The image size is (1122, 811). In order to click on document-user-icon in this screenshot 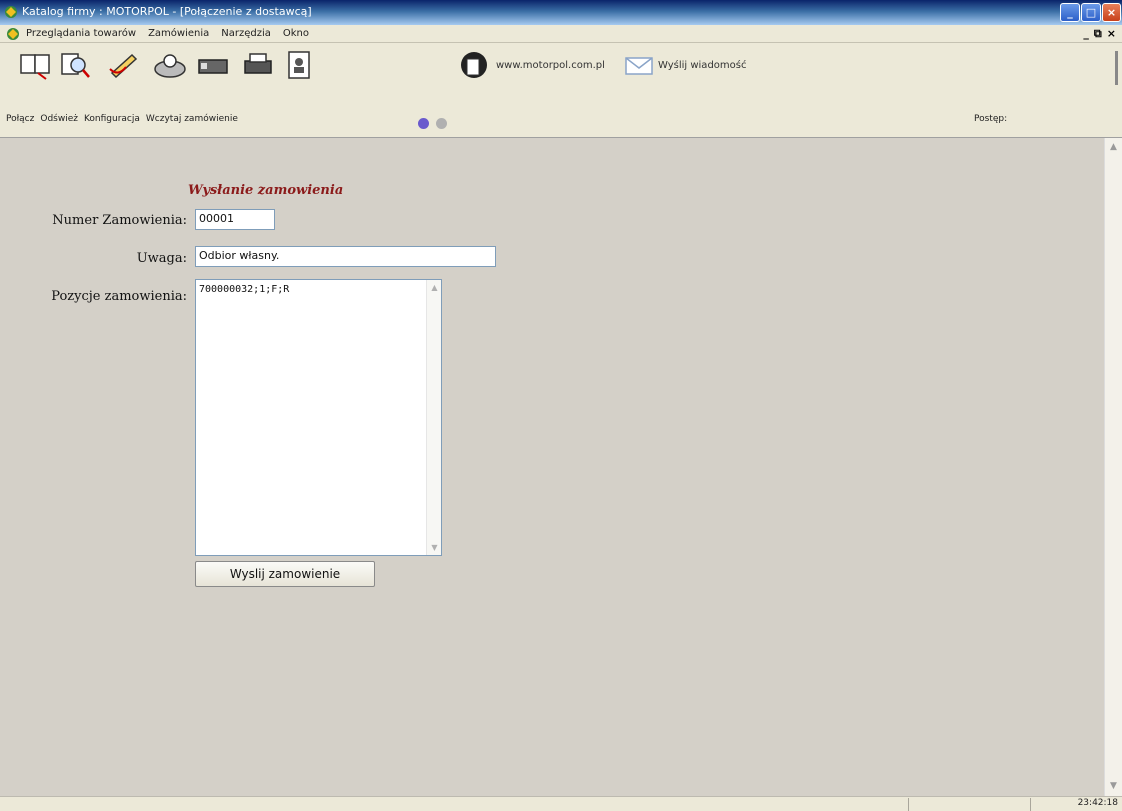, I will do `click(298, 65)`.